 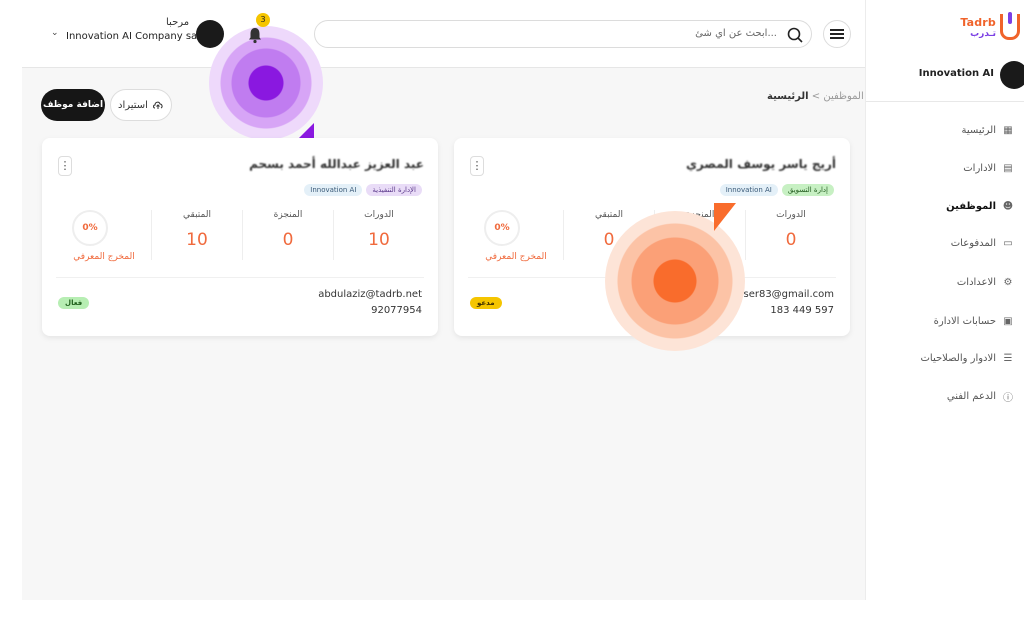 I want to click on list-check-icon: ☰, so click(x=1008, y=358).